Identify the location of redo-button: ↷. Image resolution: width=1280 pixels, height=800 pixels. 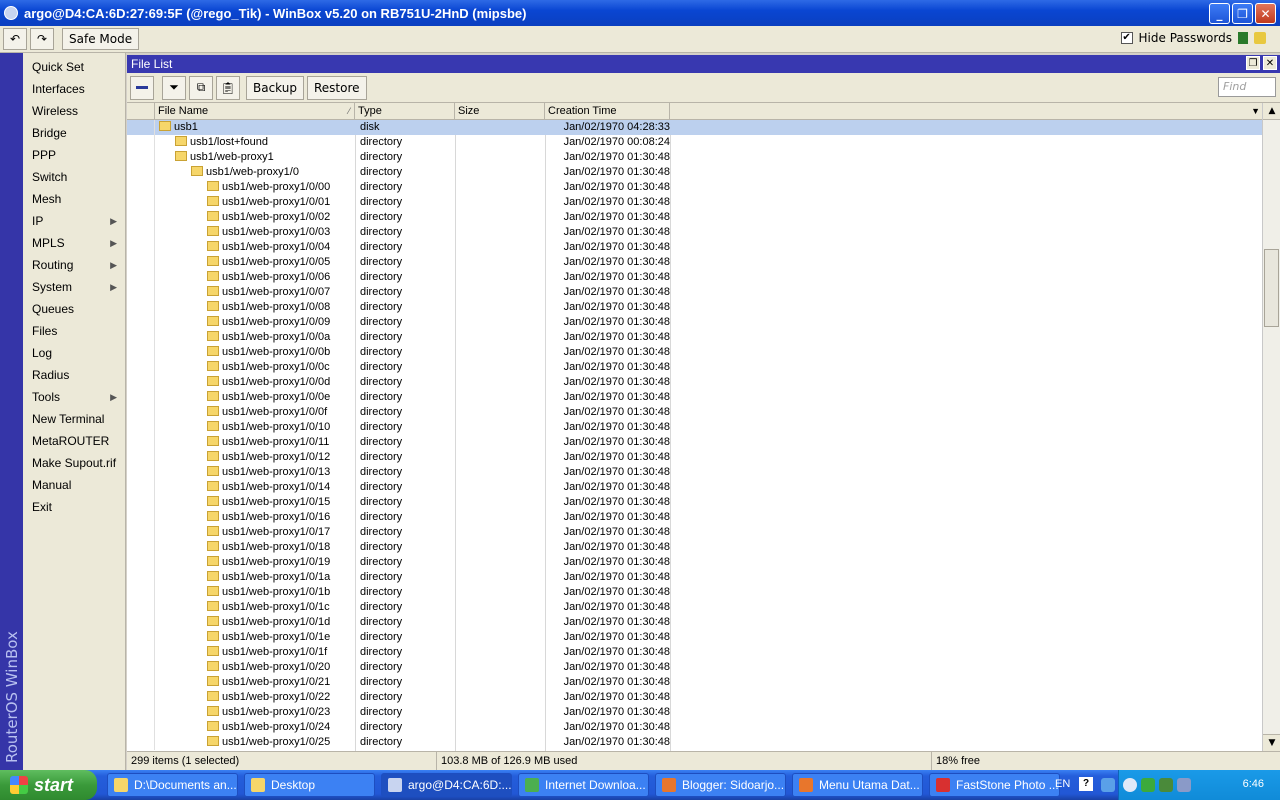
(42, 39).